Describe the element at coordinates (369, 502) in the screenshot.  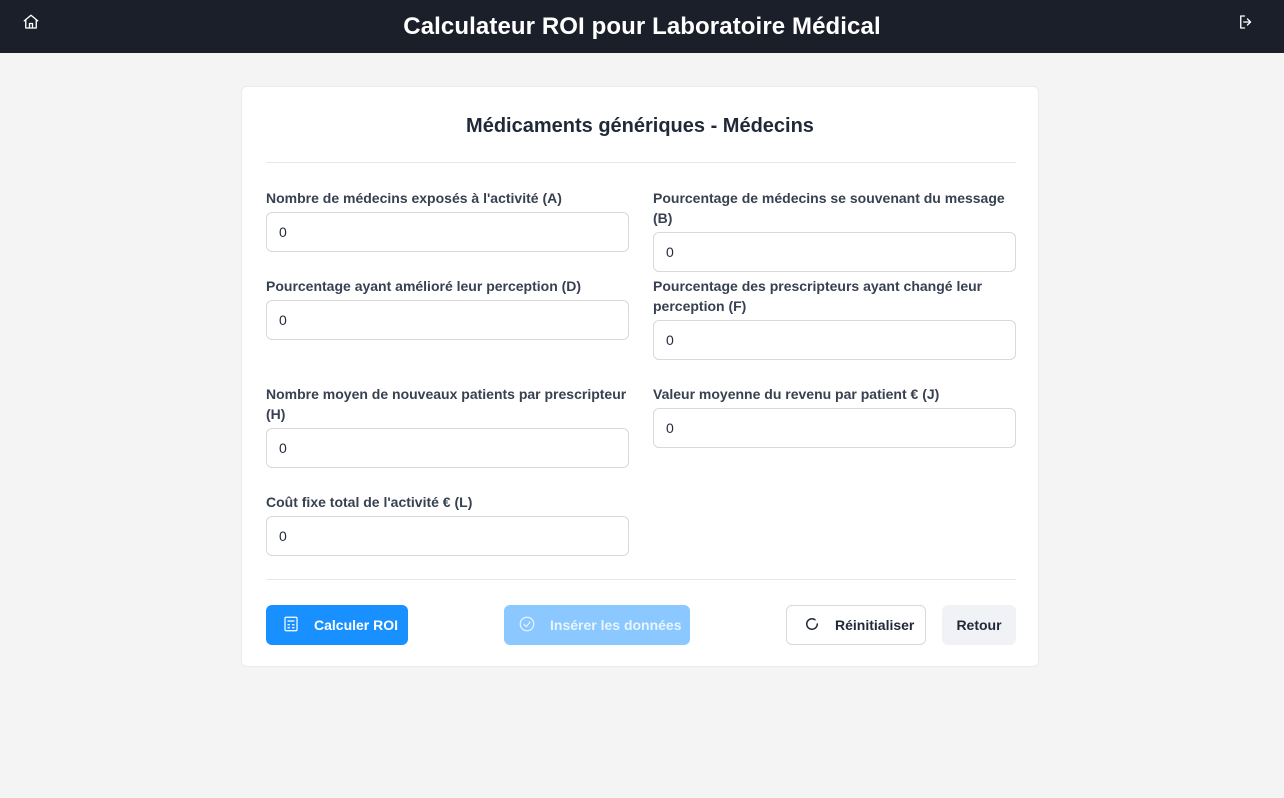
I see `field-label: Coût fixe total de l'activité € (L)` at that location.